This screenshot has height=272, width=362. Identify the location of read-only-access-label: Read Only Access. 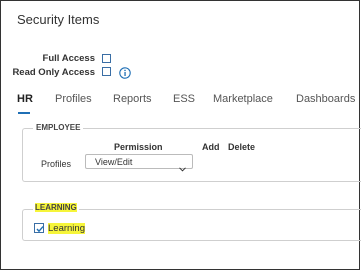
(53, 72).